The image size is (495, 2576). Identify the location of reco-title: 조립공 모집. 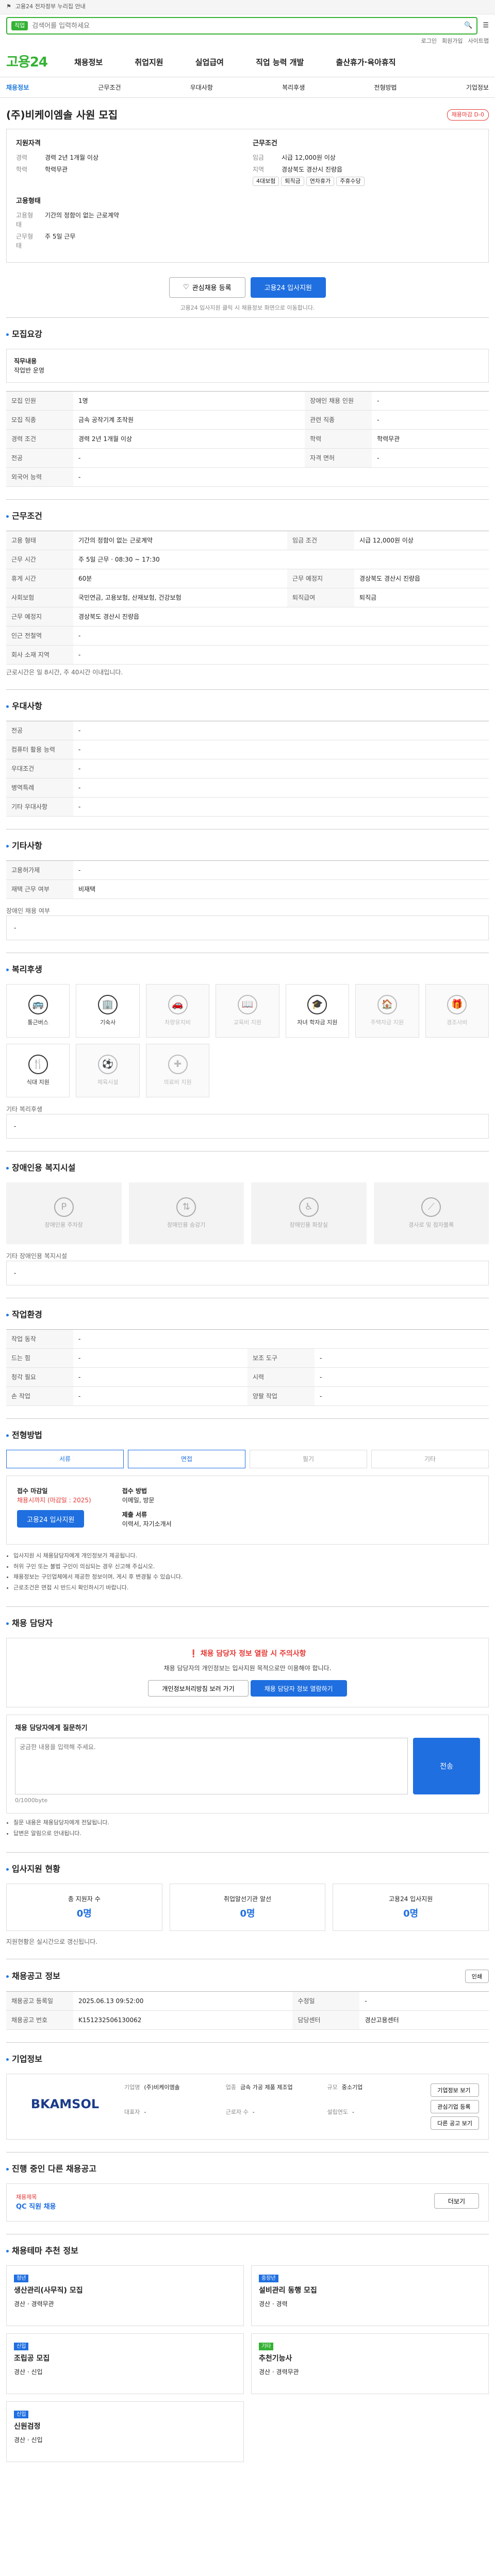
(32, 2358).